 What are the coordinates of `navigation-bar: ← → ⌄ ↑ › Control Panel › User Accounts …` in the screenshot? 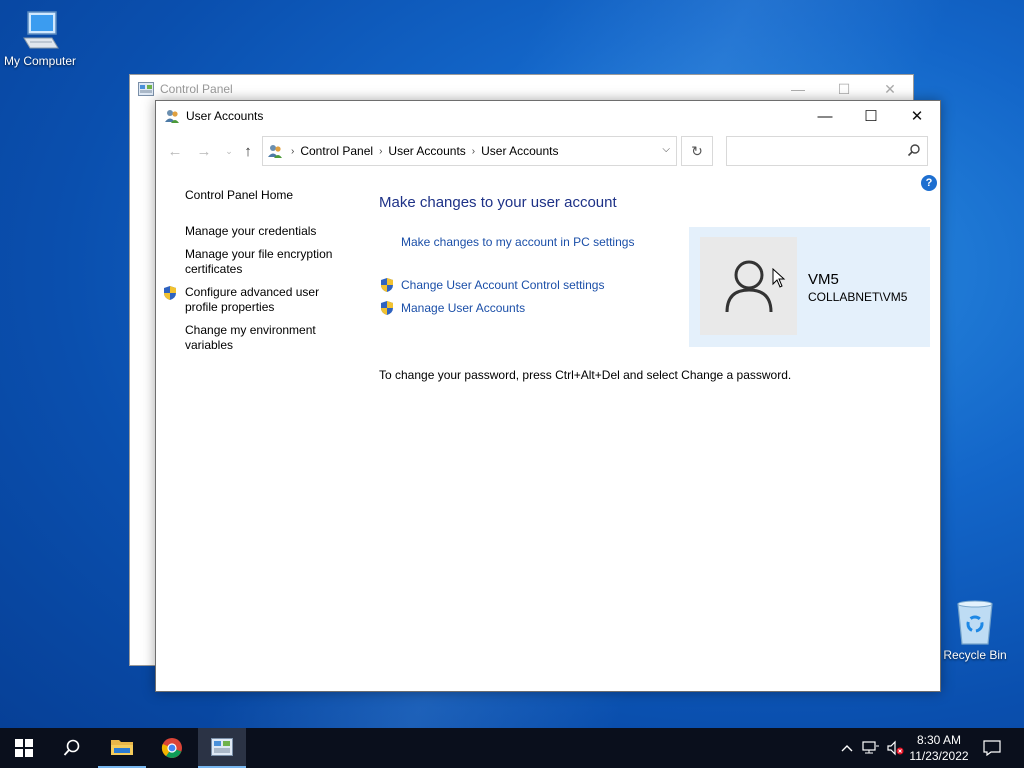 It's located at (548, 151).